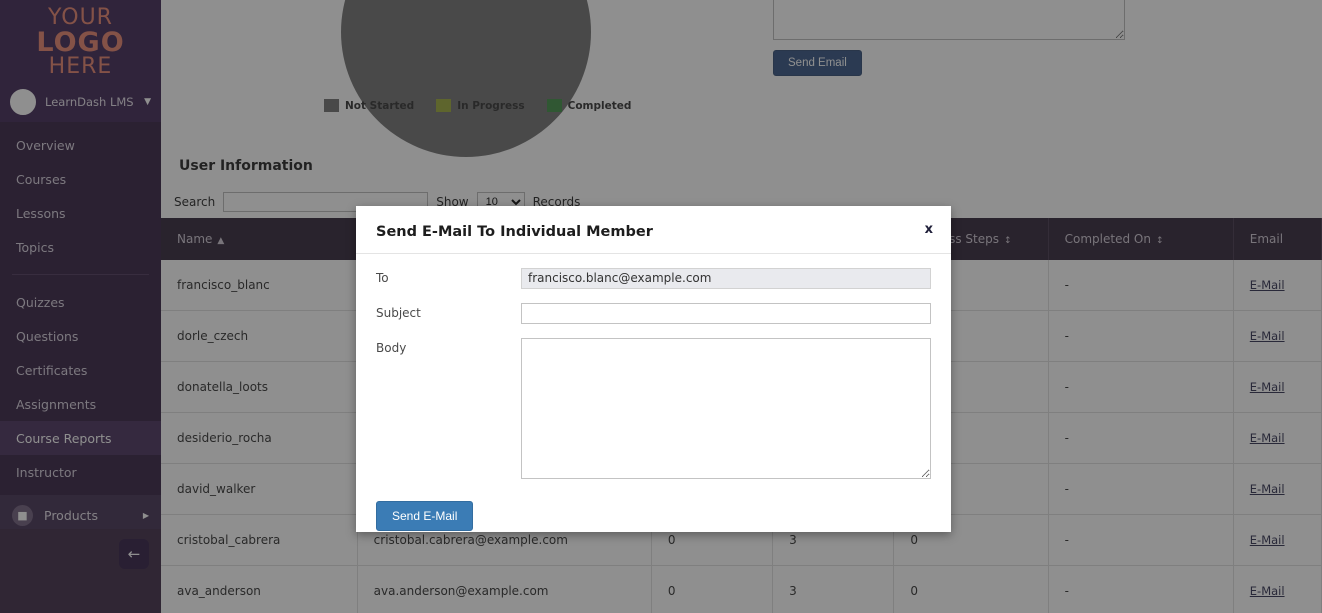  What do you see at coordinates (398, 313) in the screenshot?
I see `subject-label: Subject` at bounding box center [398, 313].